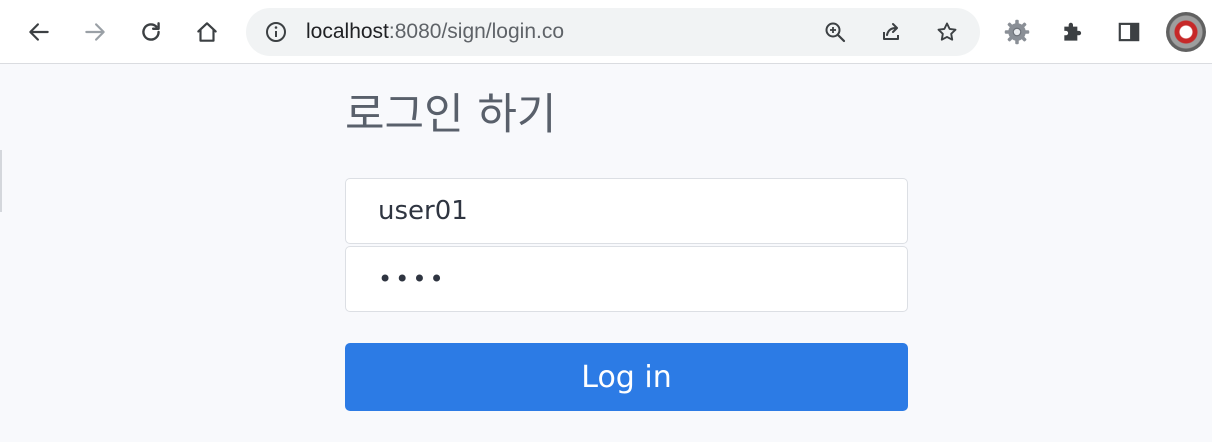 The width and height of the screenshot is (1212, 442). What do you see at coordinates (1, 181) in the screenshot?
I see `edge-divider` at bounding box center [1, 181].